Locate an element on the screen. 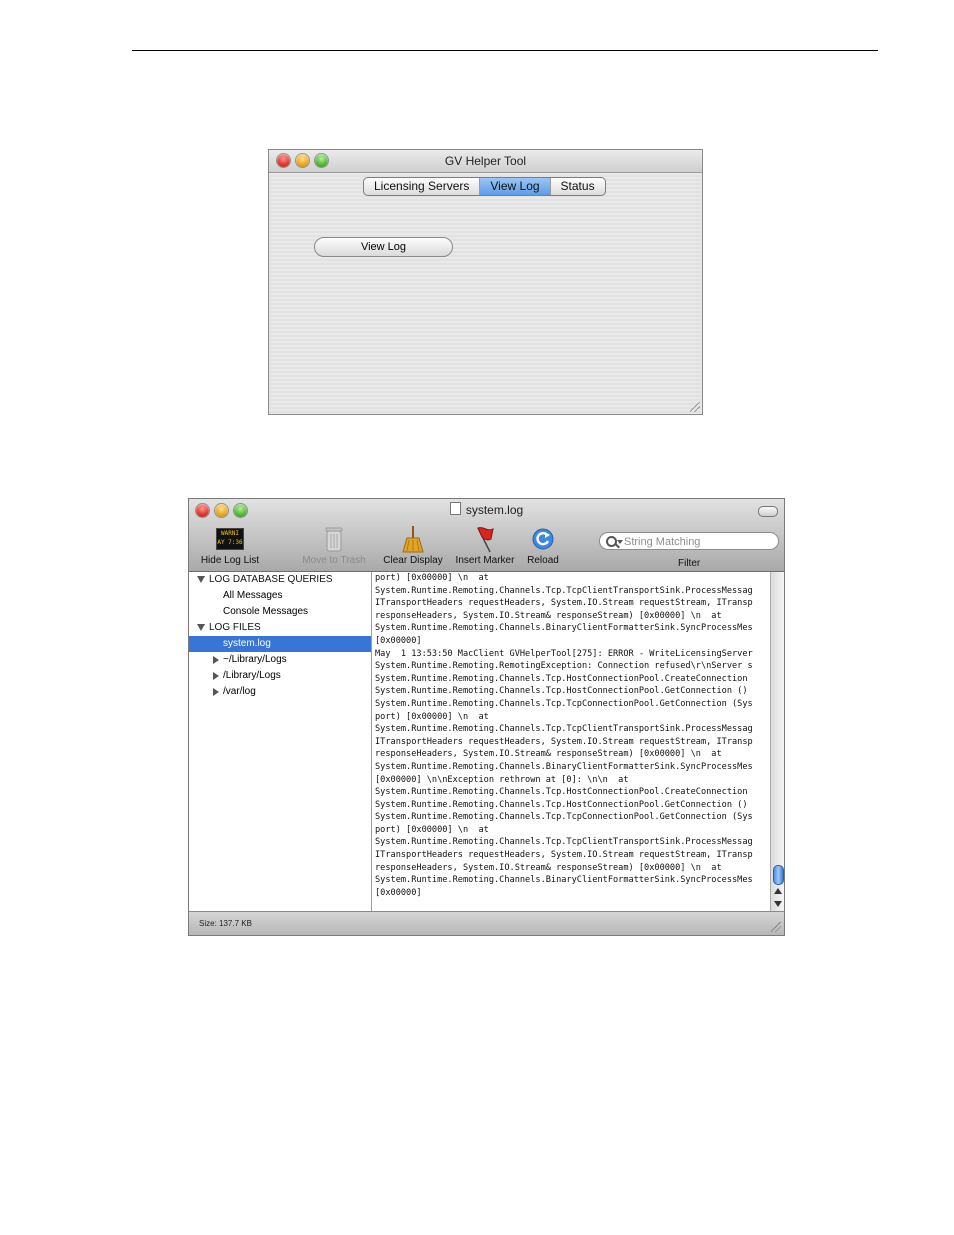 Image resolution: width=954 pixels, height=1235 pixels. move-to-trash-button: Move to Trash is located at coordinates (334, 545).